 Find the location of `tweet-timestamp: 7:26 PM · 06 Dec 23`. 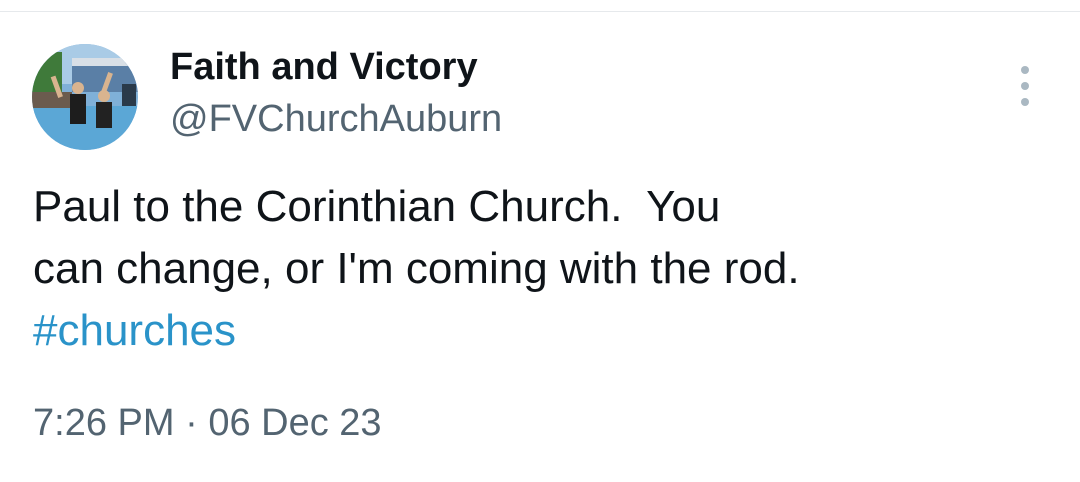

tweet-timestamp: 7:26 PM · 06 Dec 23 is located at coordinates (207, 423).